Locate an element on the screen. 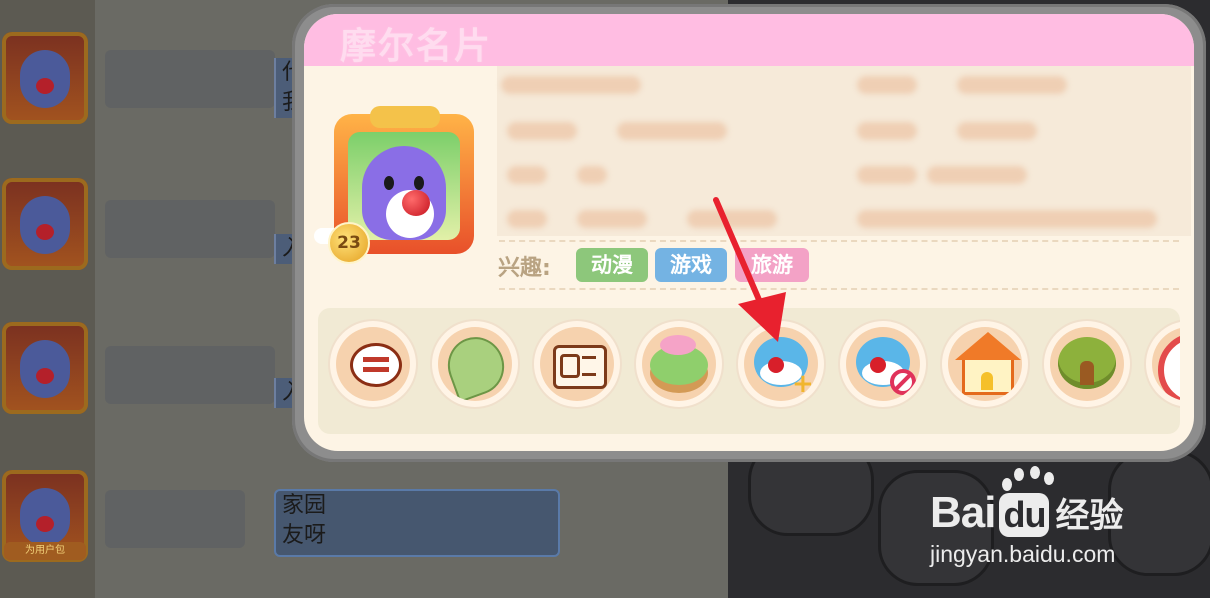 The width and height of the screenshot is (1210, 598). home-button is located at coordinates (985, 364).